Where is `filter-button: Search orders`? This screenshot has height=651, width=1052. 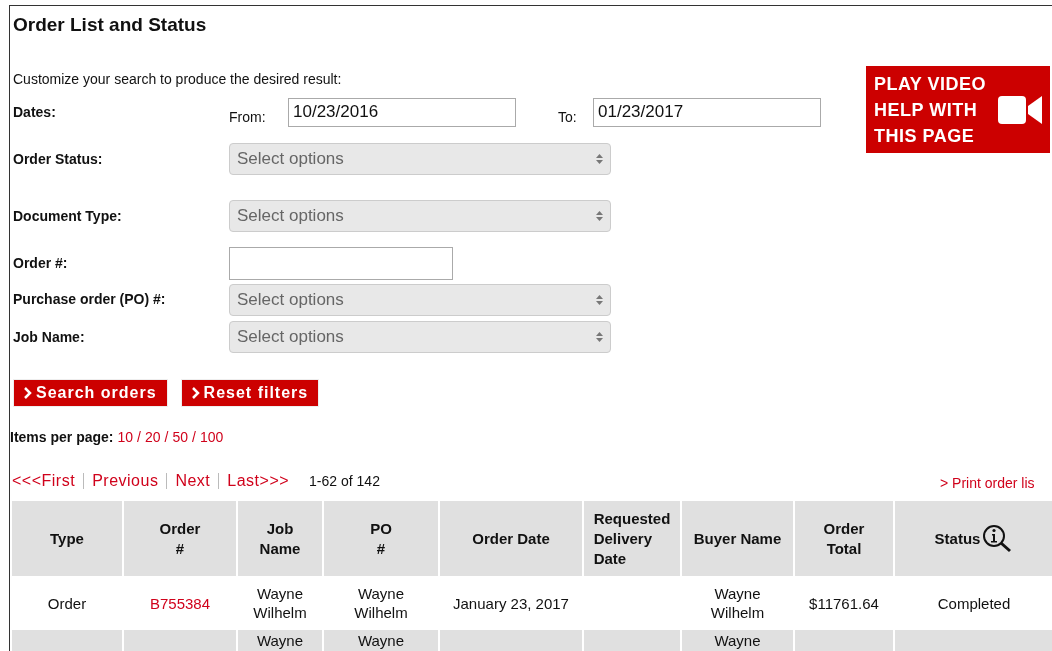 filter-button: Search orders is located at coordinates (90, 393).